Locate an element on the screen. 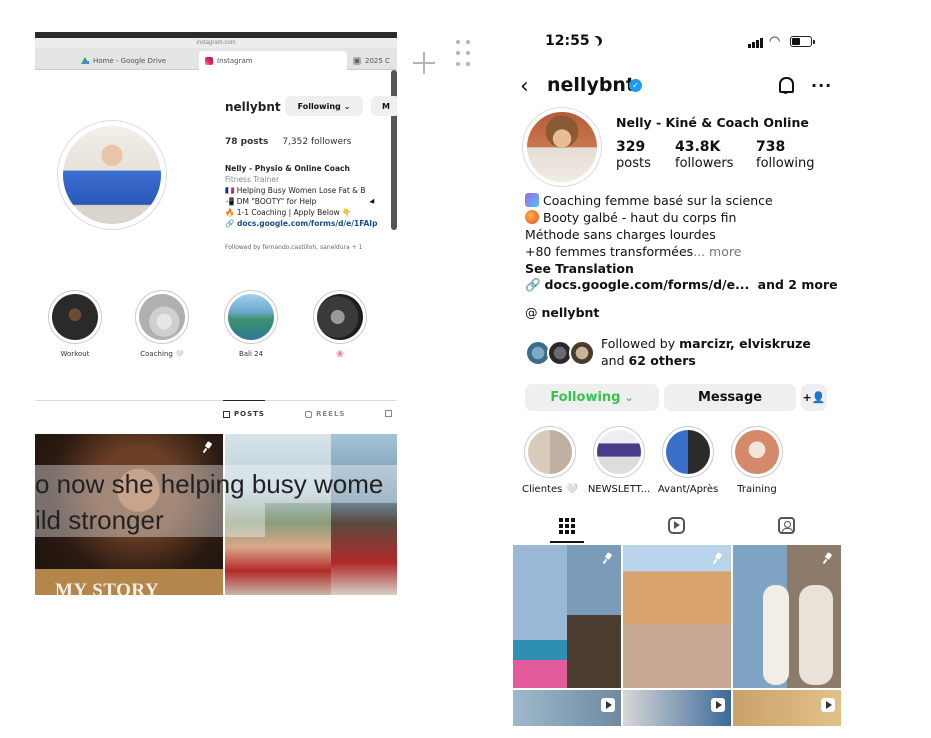 The image size is (931, 738). back-icon: ‹ is located at coordinates (524, 87).